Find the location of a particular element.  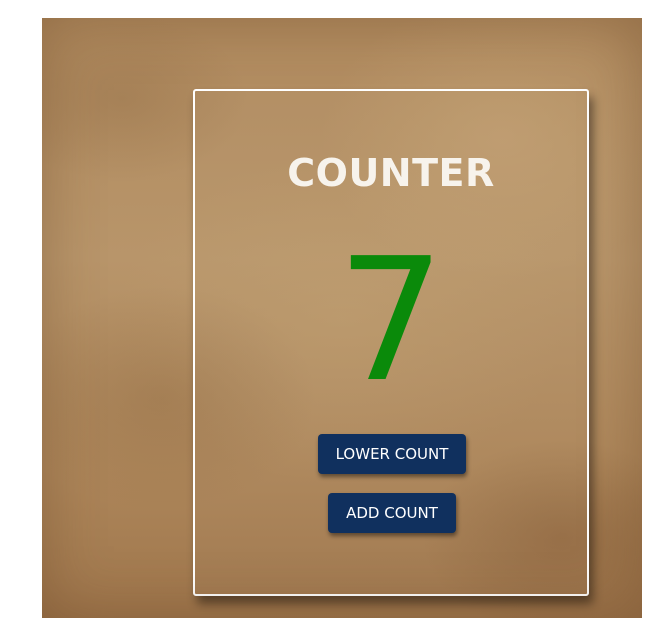

lower-count-button: LOWER COUNT is located at coordinates (392, 454).